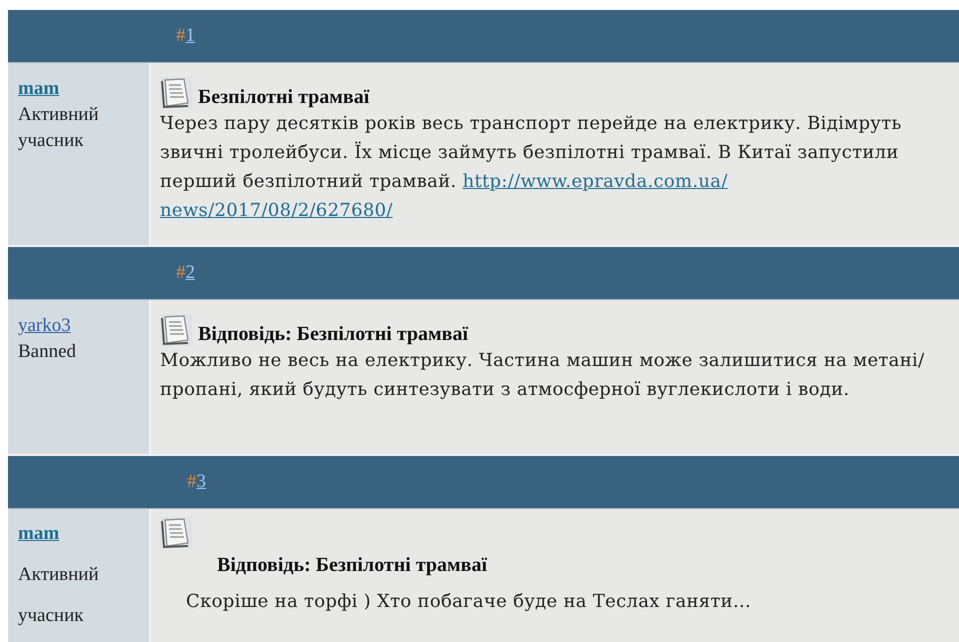 The width and height of the screenshot is (959, 642). What do you see at coordinates (276, 210) in the screenshot?
I see `article-link: news/2017/08/2/627680/` at bounding box center [276, 210].